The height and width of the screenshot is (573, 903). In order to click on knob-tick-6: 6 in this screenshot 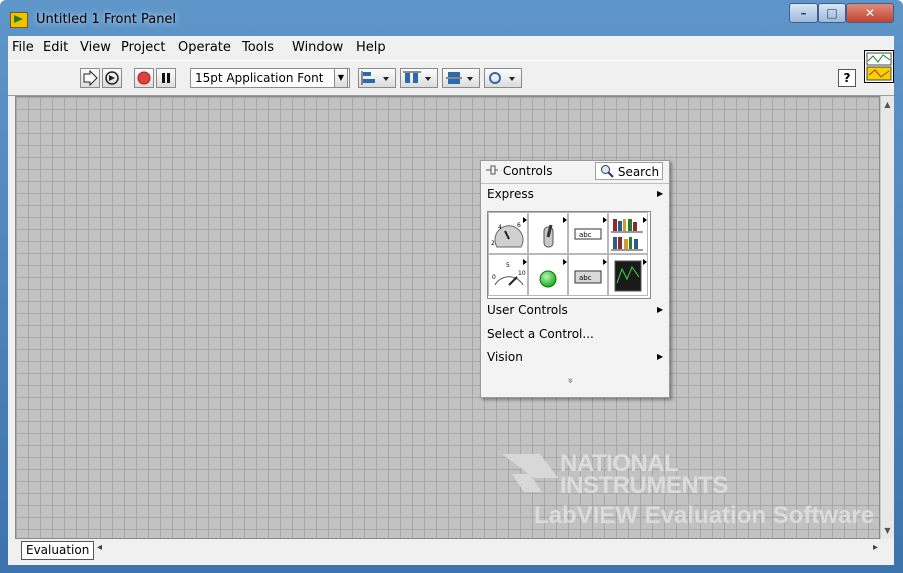, I will do `click(519, 225)`.